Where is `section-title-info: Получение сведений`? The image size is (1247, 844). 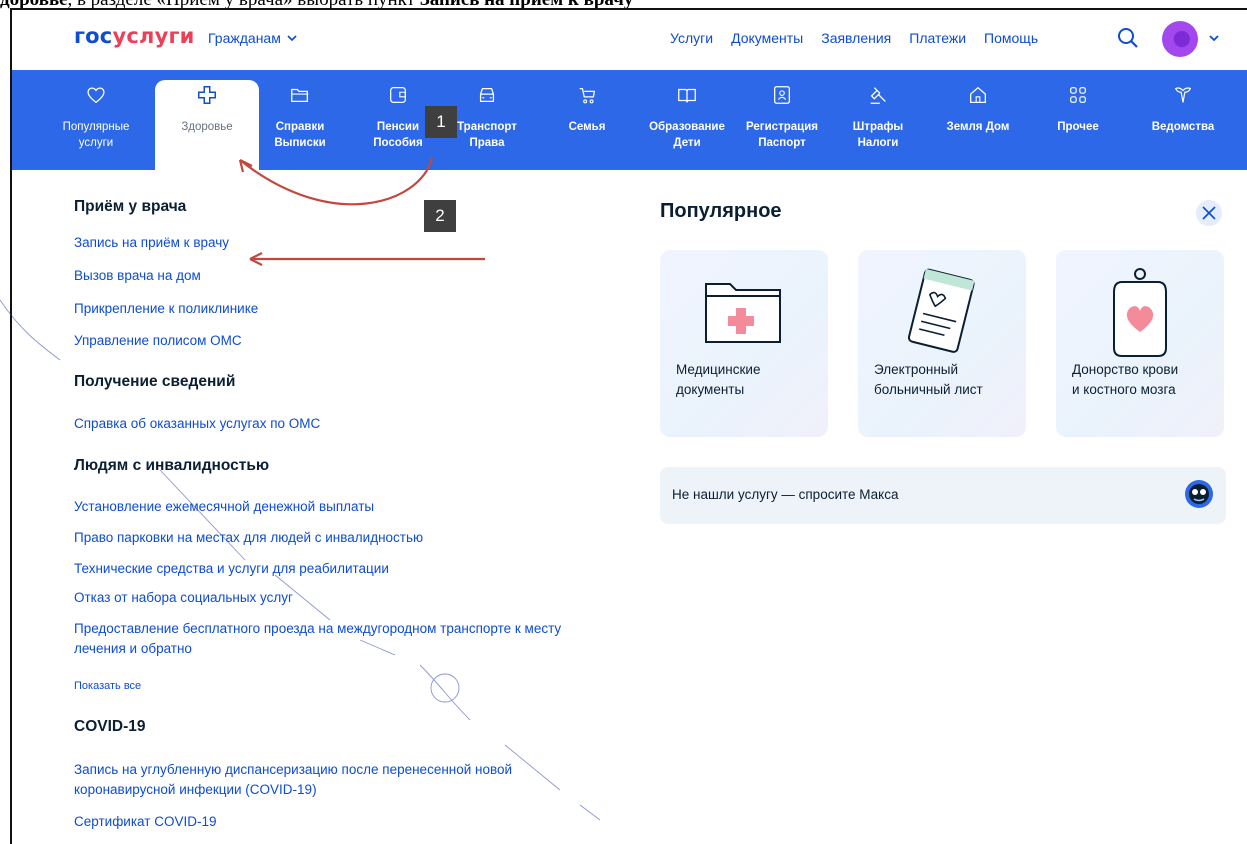
section-title-info: Получение сведений is located at coordinates (155, 381).